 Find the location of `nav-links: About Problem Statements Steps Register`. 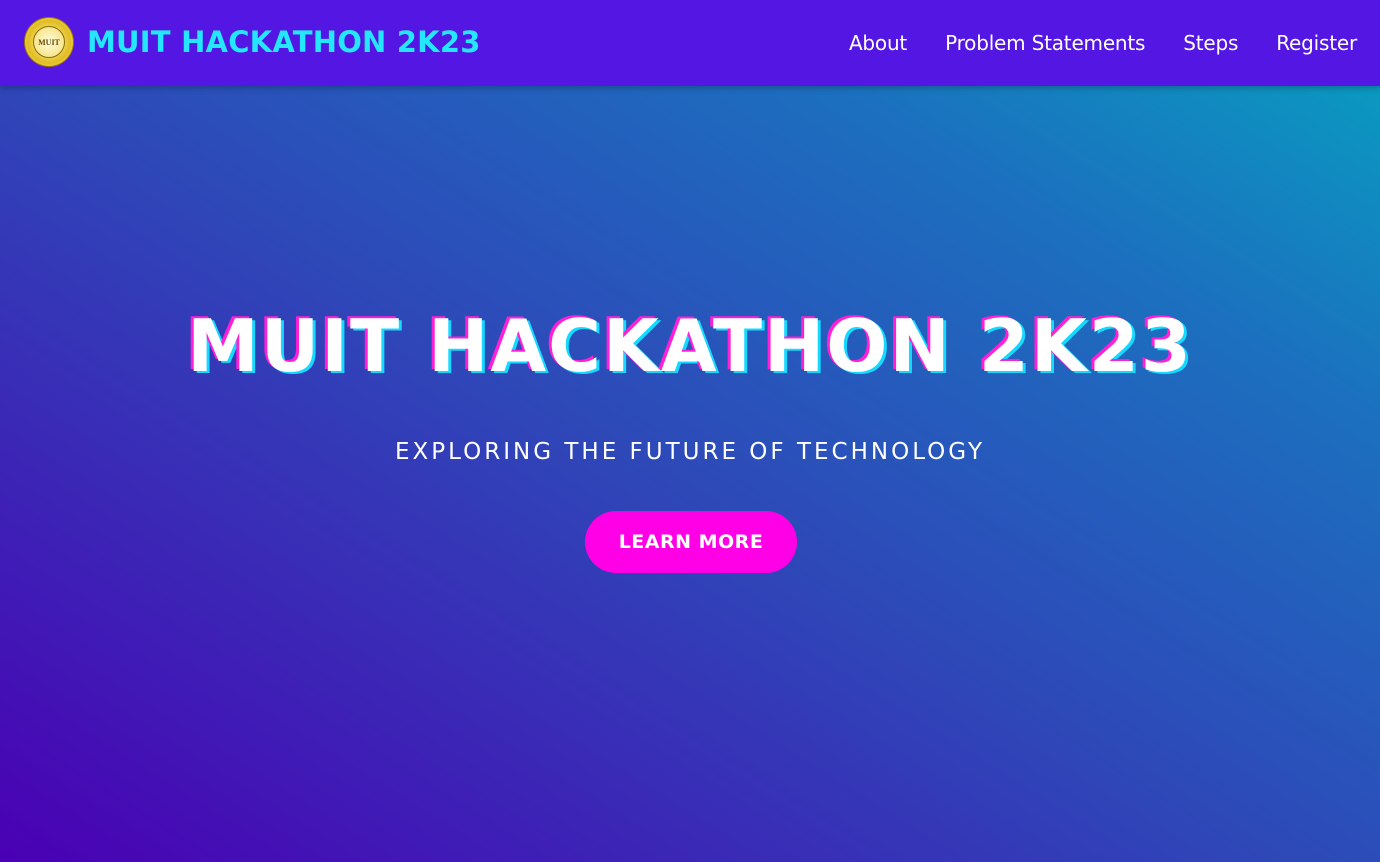

nav-links: About Problem Statements Steps Register is located at coordinates (1084, 43).